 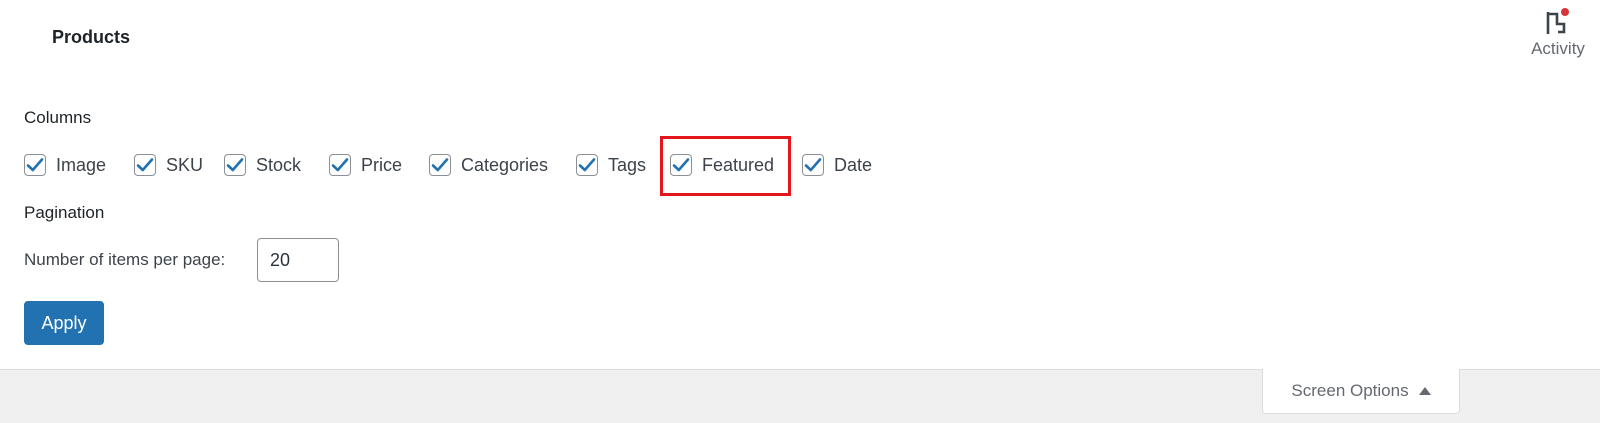 What do you see at coordinates (81, 164) in the screenshot?
I see `column-label-image: Image` at bounding box center [81, 164].